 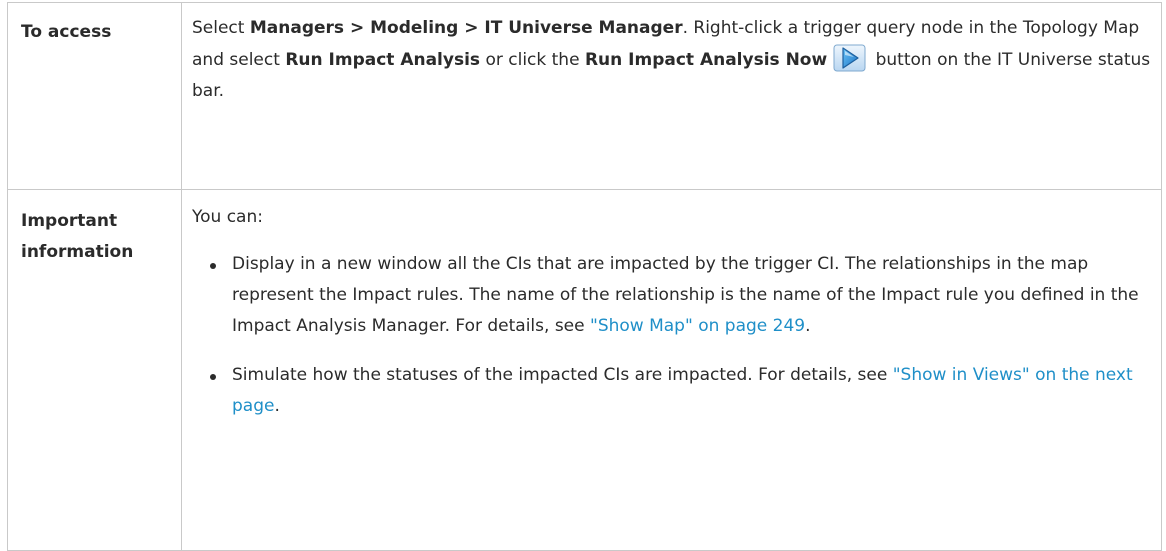 I want to click on play-triangle-icon, so click(x=849, y=58).